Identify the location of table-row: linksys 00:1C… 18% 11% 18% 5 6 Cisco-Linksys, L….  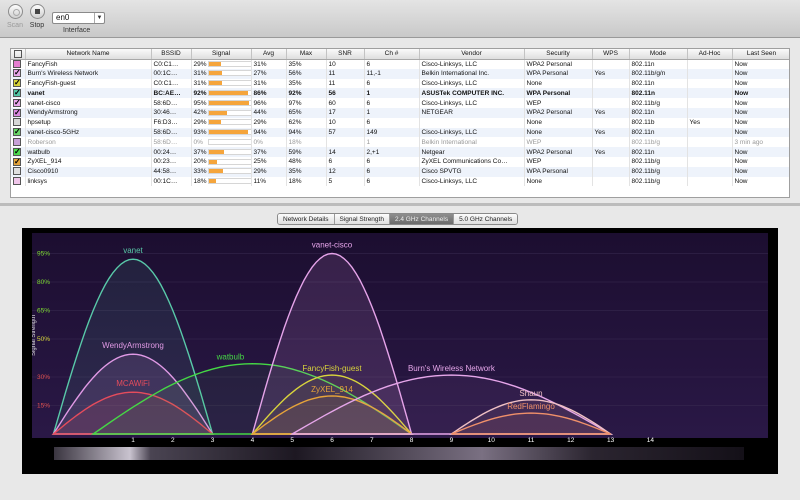
(400, 181).